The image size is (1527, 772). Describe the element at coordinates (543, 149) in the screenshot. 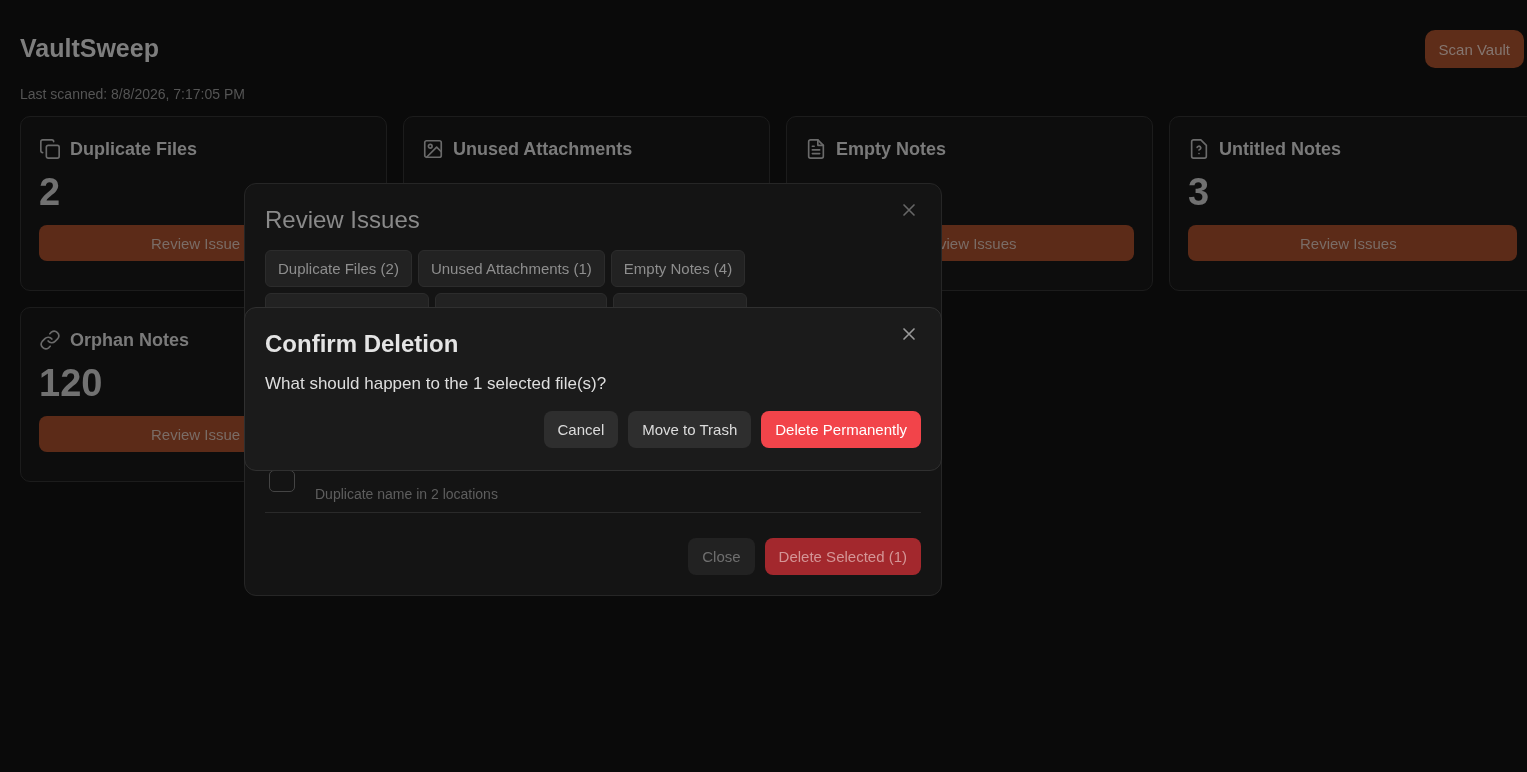

I see `card-title: Unused Attachments` at that location.